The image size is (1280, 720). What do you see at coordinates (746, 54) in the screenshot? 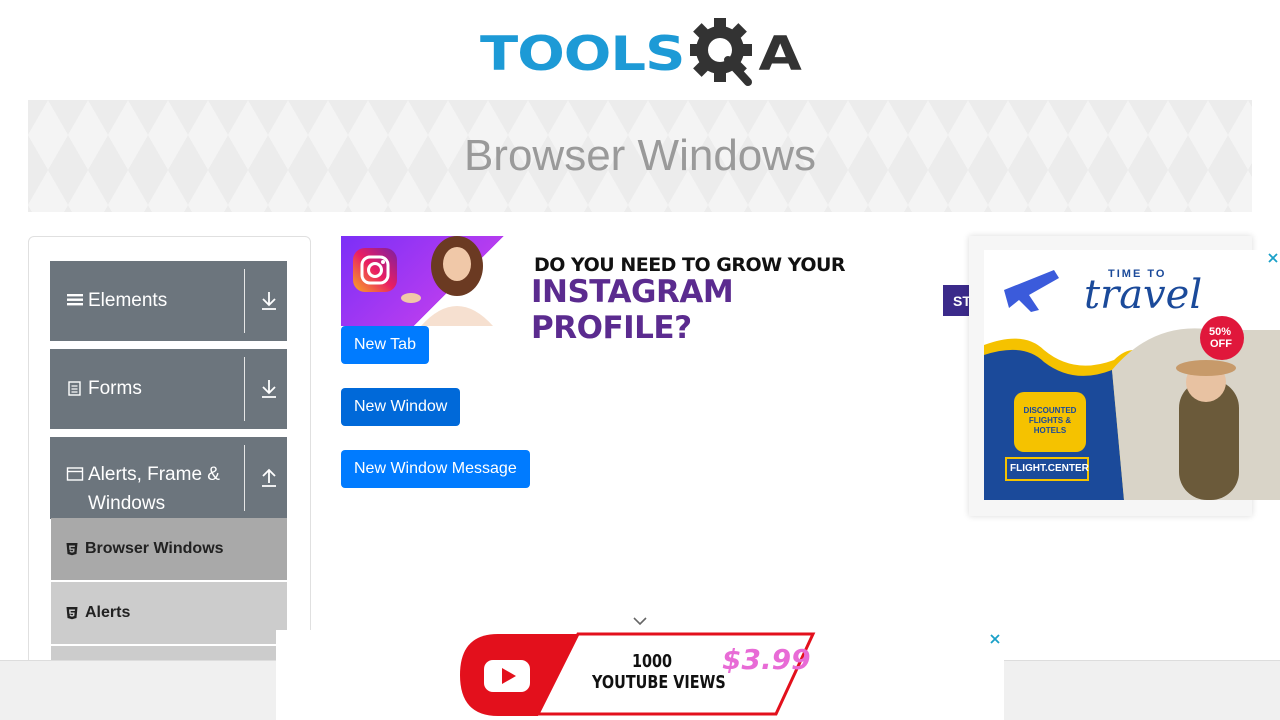
I see `logo-gear-icon: A` at bounding box center [746, 54].